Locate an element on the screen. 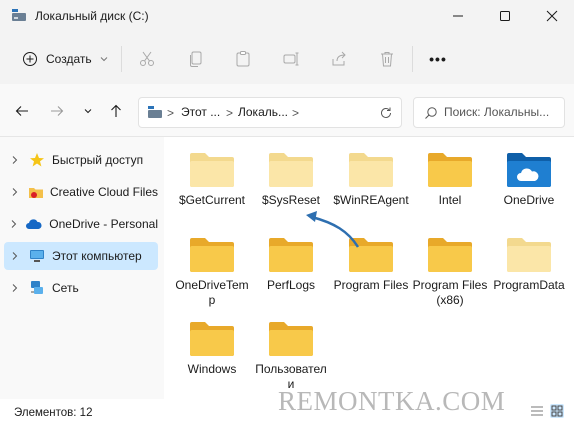 The height and width of the screenshot is (426, 574). recent-locations-button is located at coordinates (88, 111).